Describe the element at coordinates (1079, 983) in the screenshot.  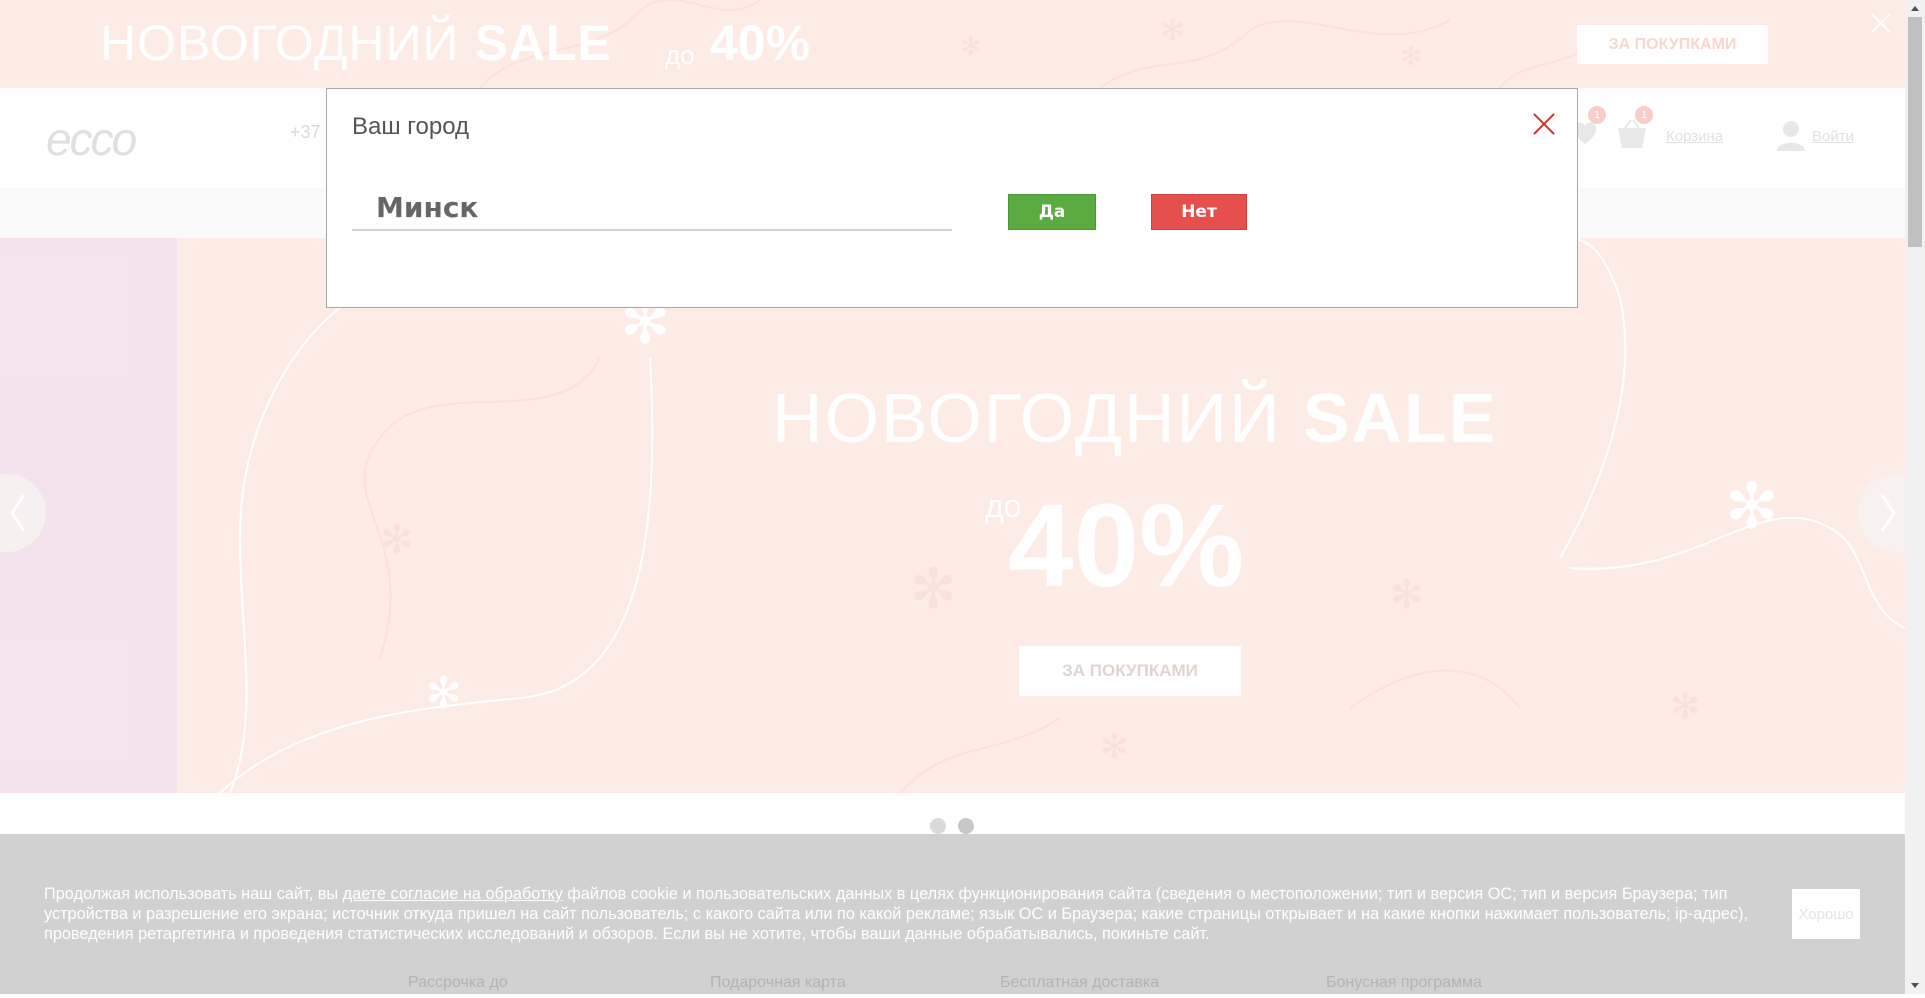
I see `footer-link-free-delivery: Бесплатная доставка` at that location.